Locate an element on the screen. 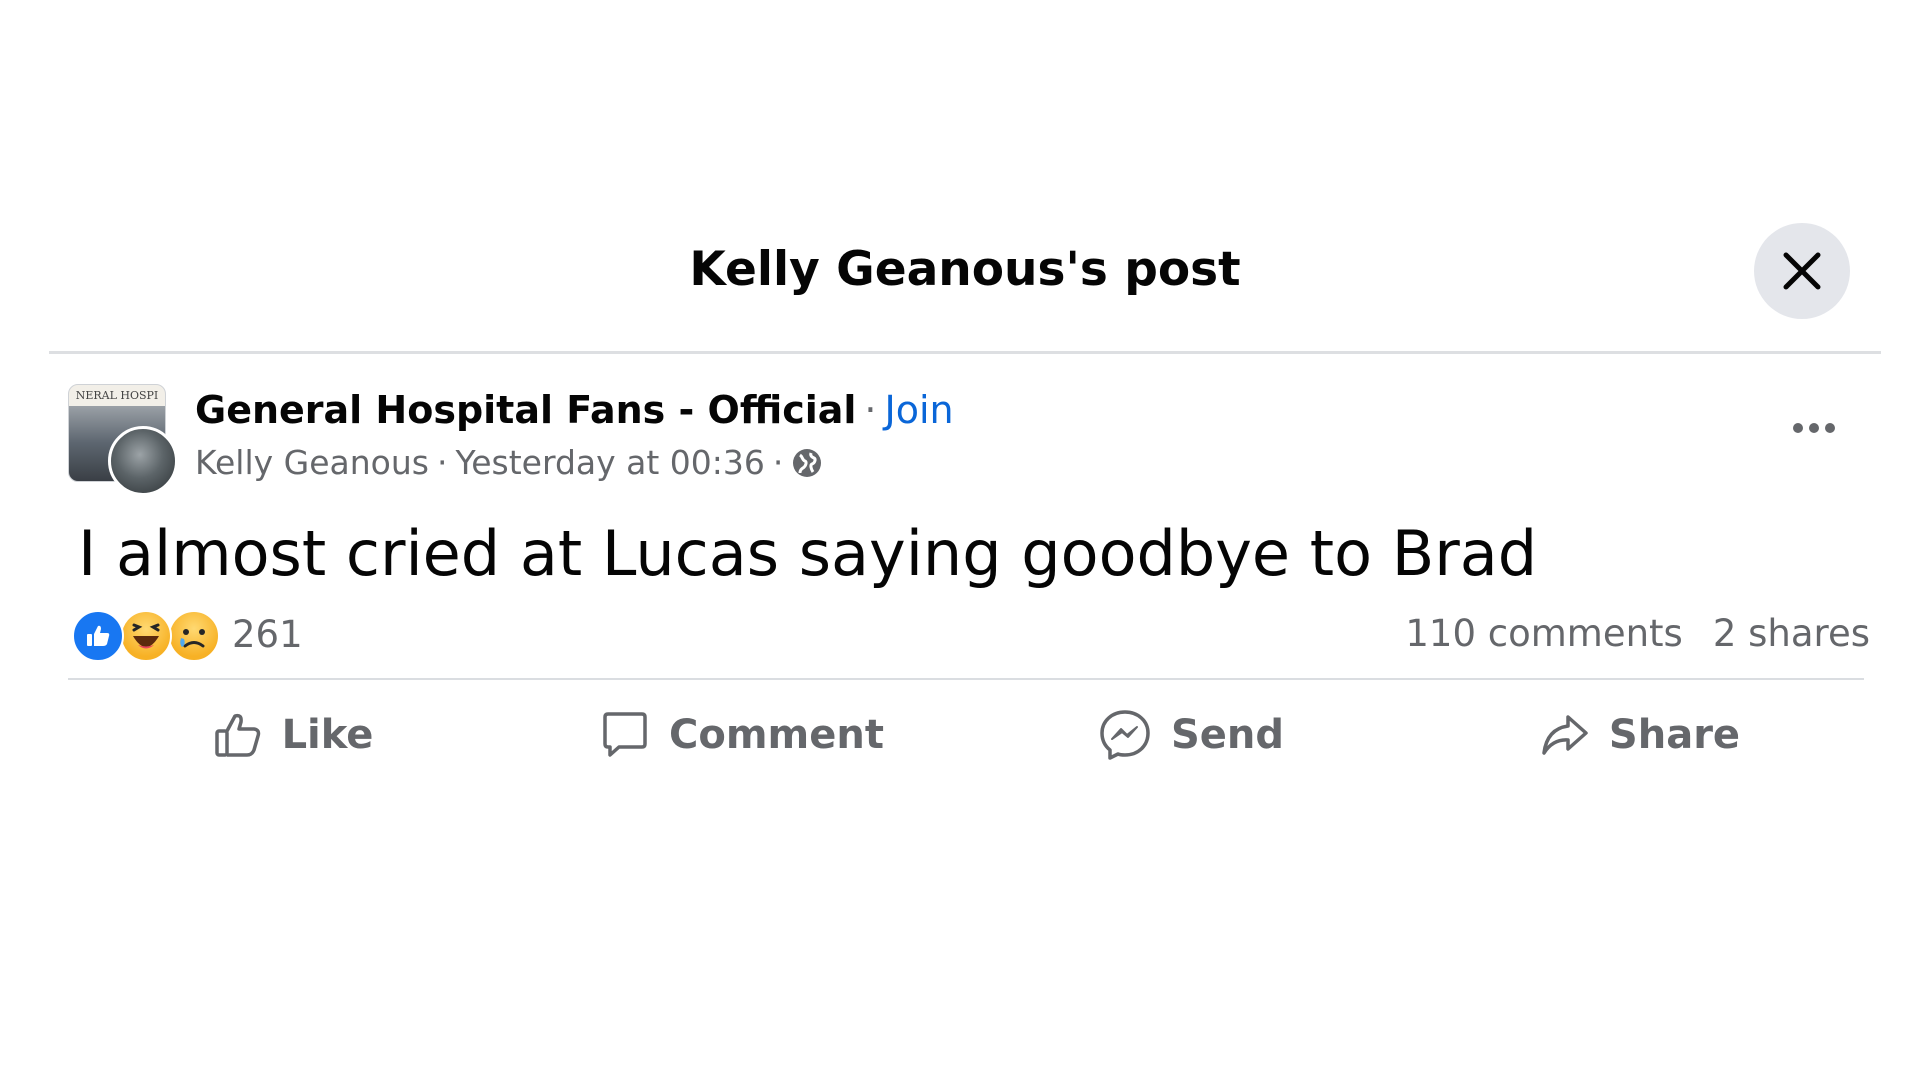 The image size is (1920, 1080). more-options-button is located at coordinates (1814, 428).